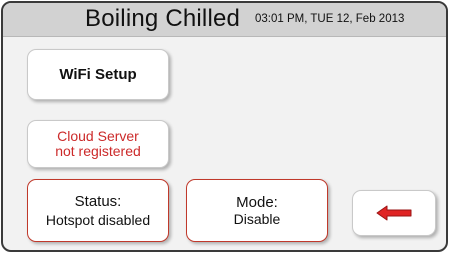 This screenshot has height=253, width=449. What do you see at coordinates (98, 219) in the screenshot?
I see `status-value: Hotspot disabled` at bounding box center [98, 219].